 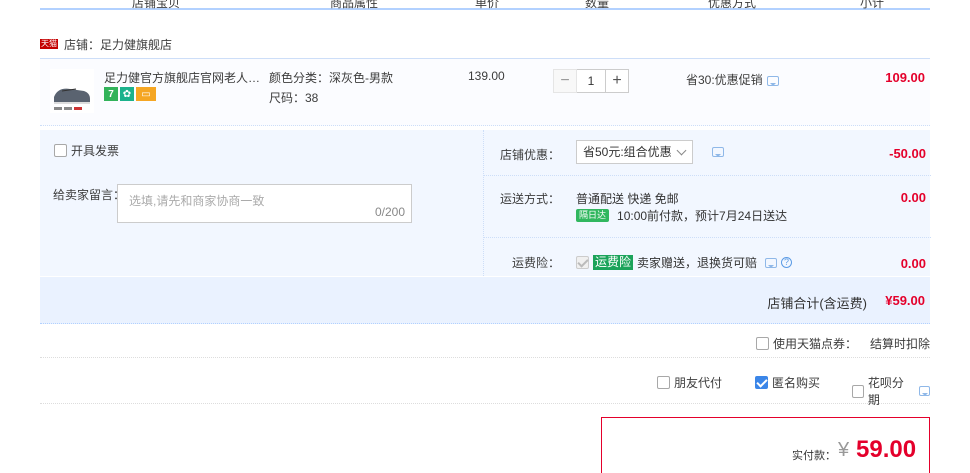 I want to click on tmall-coupon-option: 使用天猫点券：, so click(x=806, y=343).